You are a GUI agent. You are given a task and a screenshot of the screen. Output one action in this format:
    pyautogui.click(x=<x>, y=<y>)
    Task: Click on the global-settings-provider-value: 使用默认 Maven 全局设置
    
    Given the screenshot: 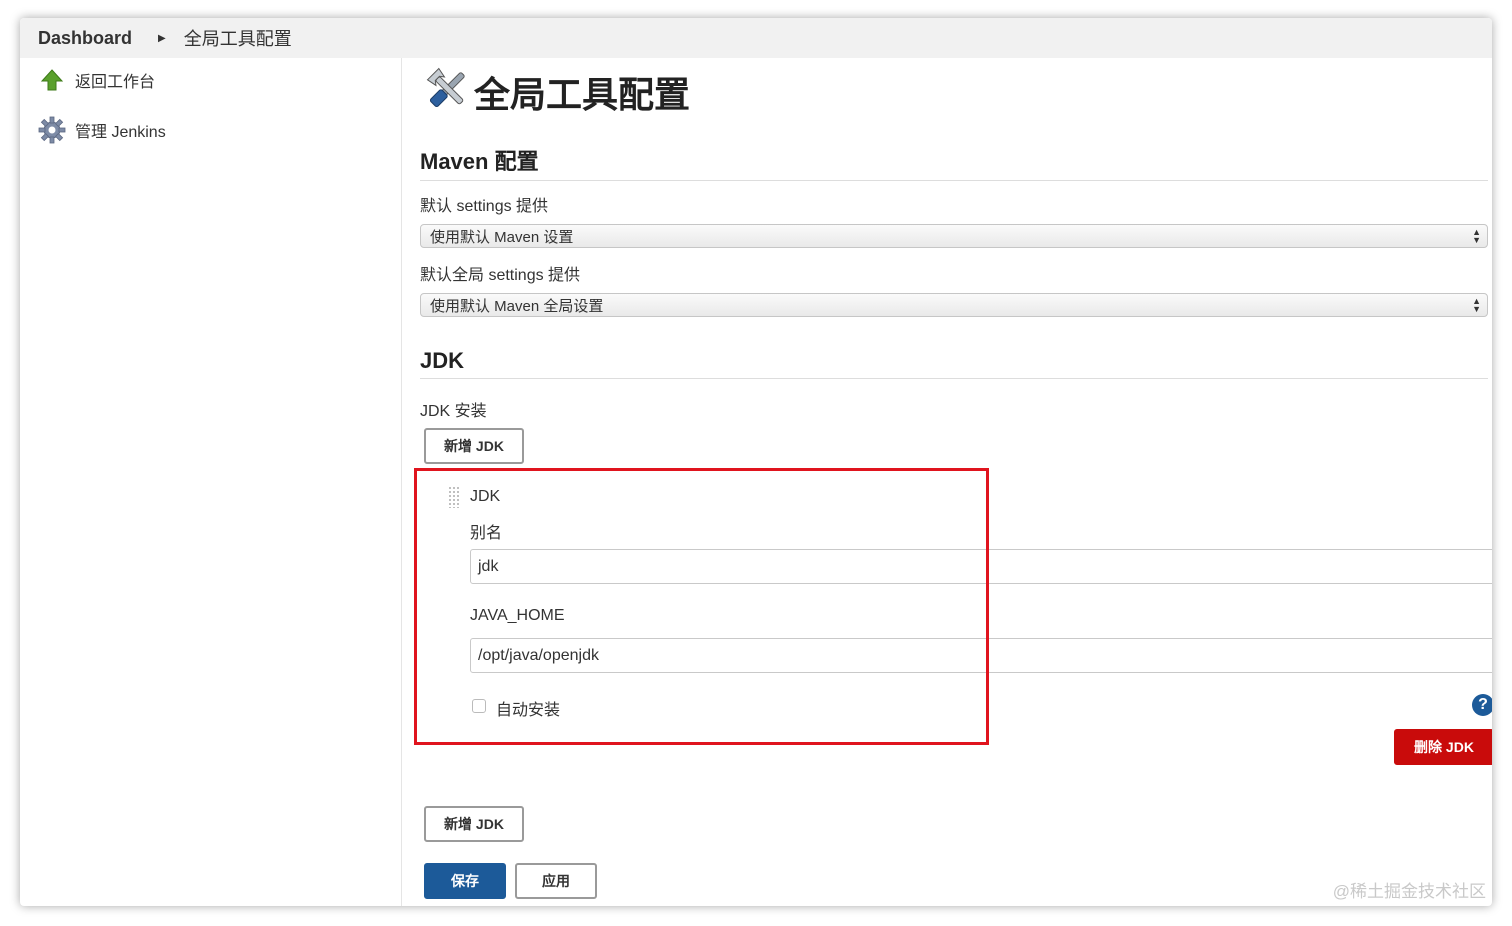 What is the action you would take?
    pyautogui.click(x=517, y=306)
    